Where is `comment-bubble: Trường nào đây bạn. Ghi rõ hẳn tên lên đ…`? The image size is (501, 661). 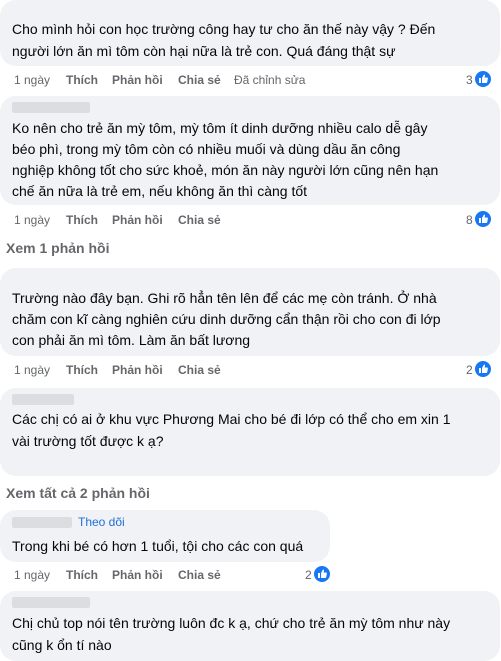 comment-bubble: Trường nào đây bạn. Ghi rõ hẳn tên lên đ… is located at coordinates (250, 312).